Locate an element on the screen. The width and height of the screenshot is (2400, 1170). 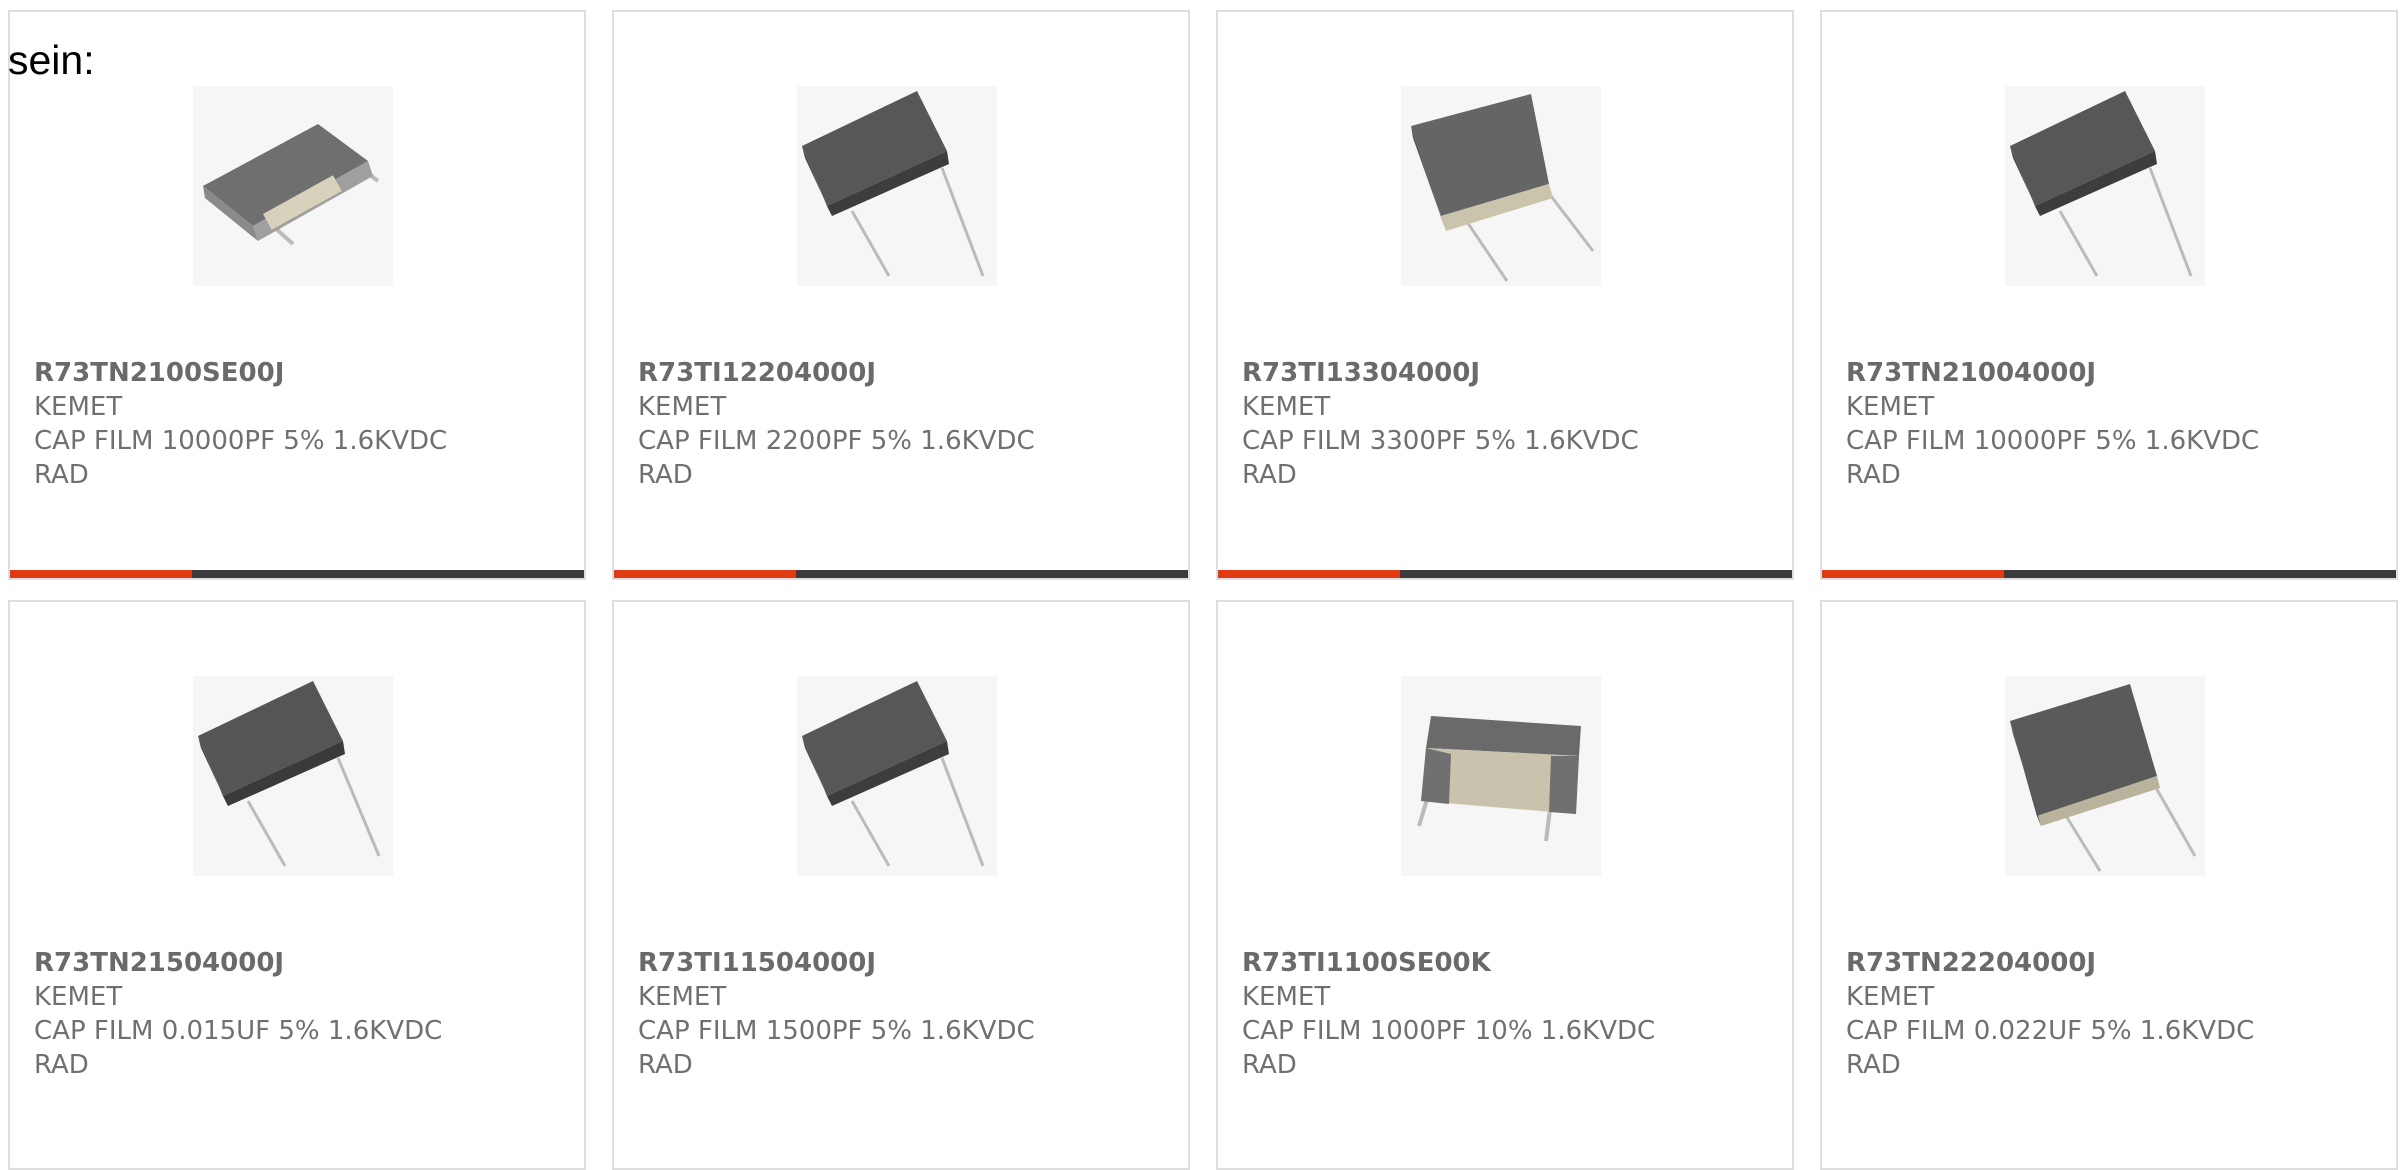
intro-text: sein: is located at coordinates (51, 60).